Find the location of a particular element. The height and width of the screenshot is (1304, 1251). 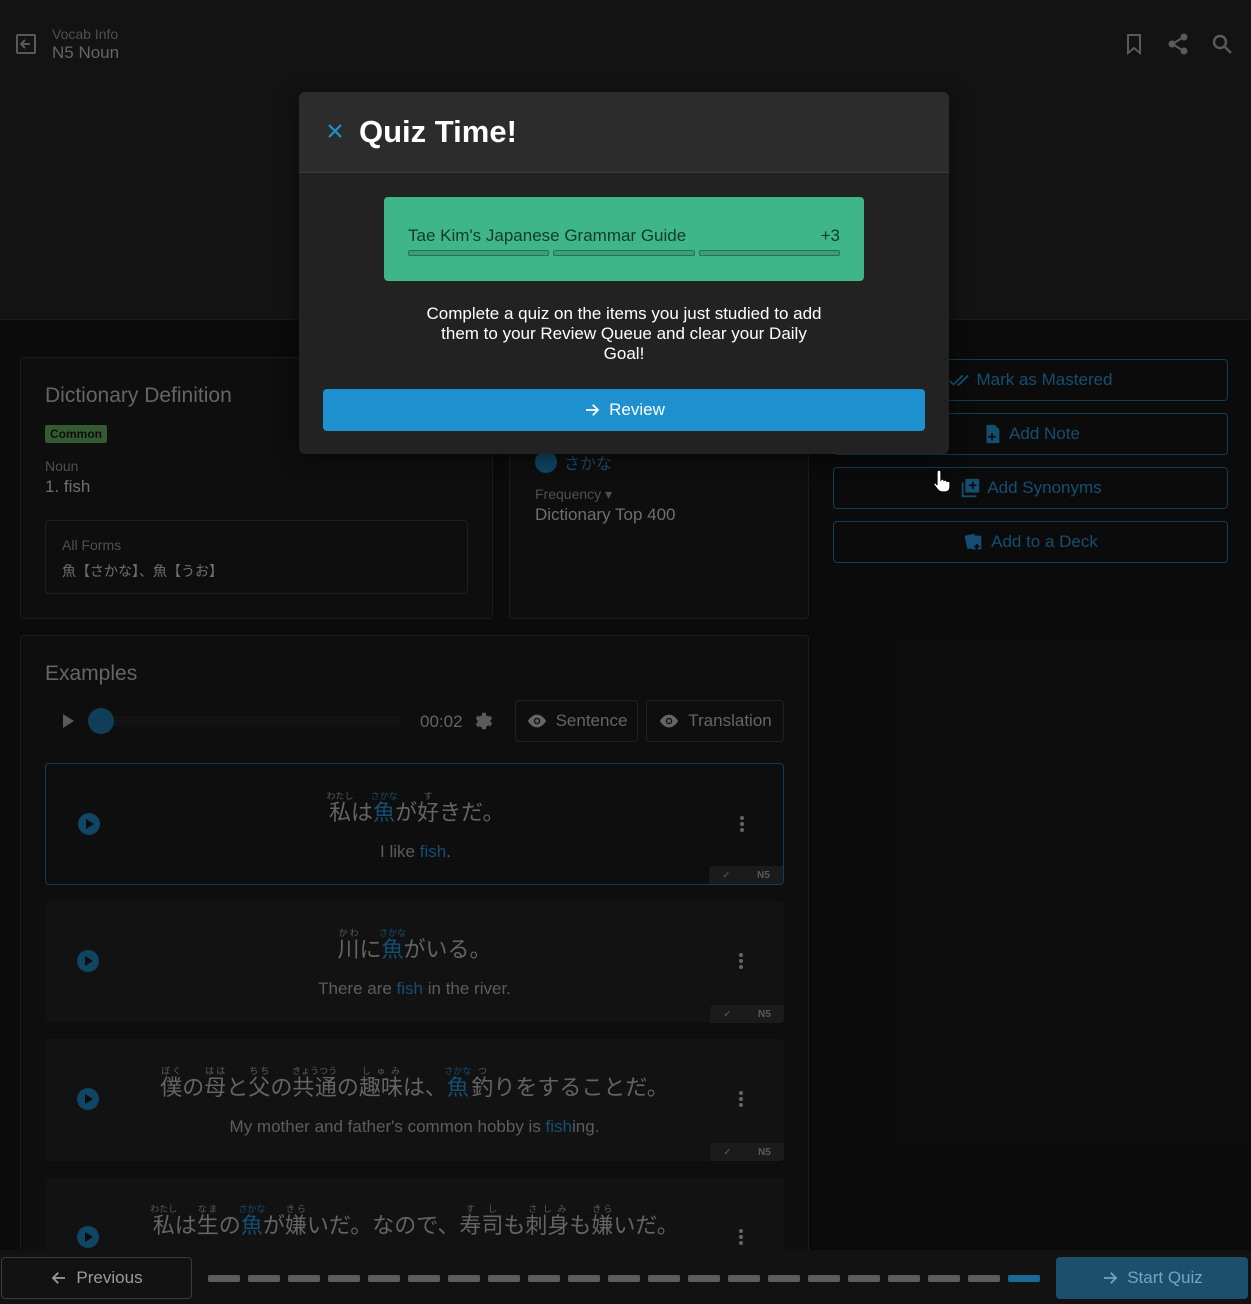

arrow-left-icon is located at coordinates (59, 1278).